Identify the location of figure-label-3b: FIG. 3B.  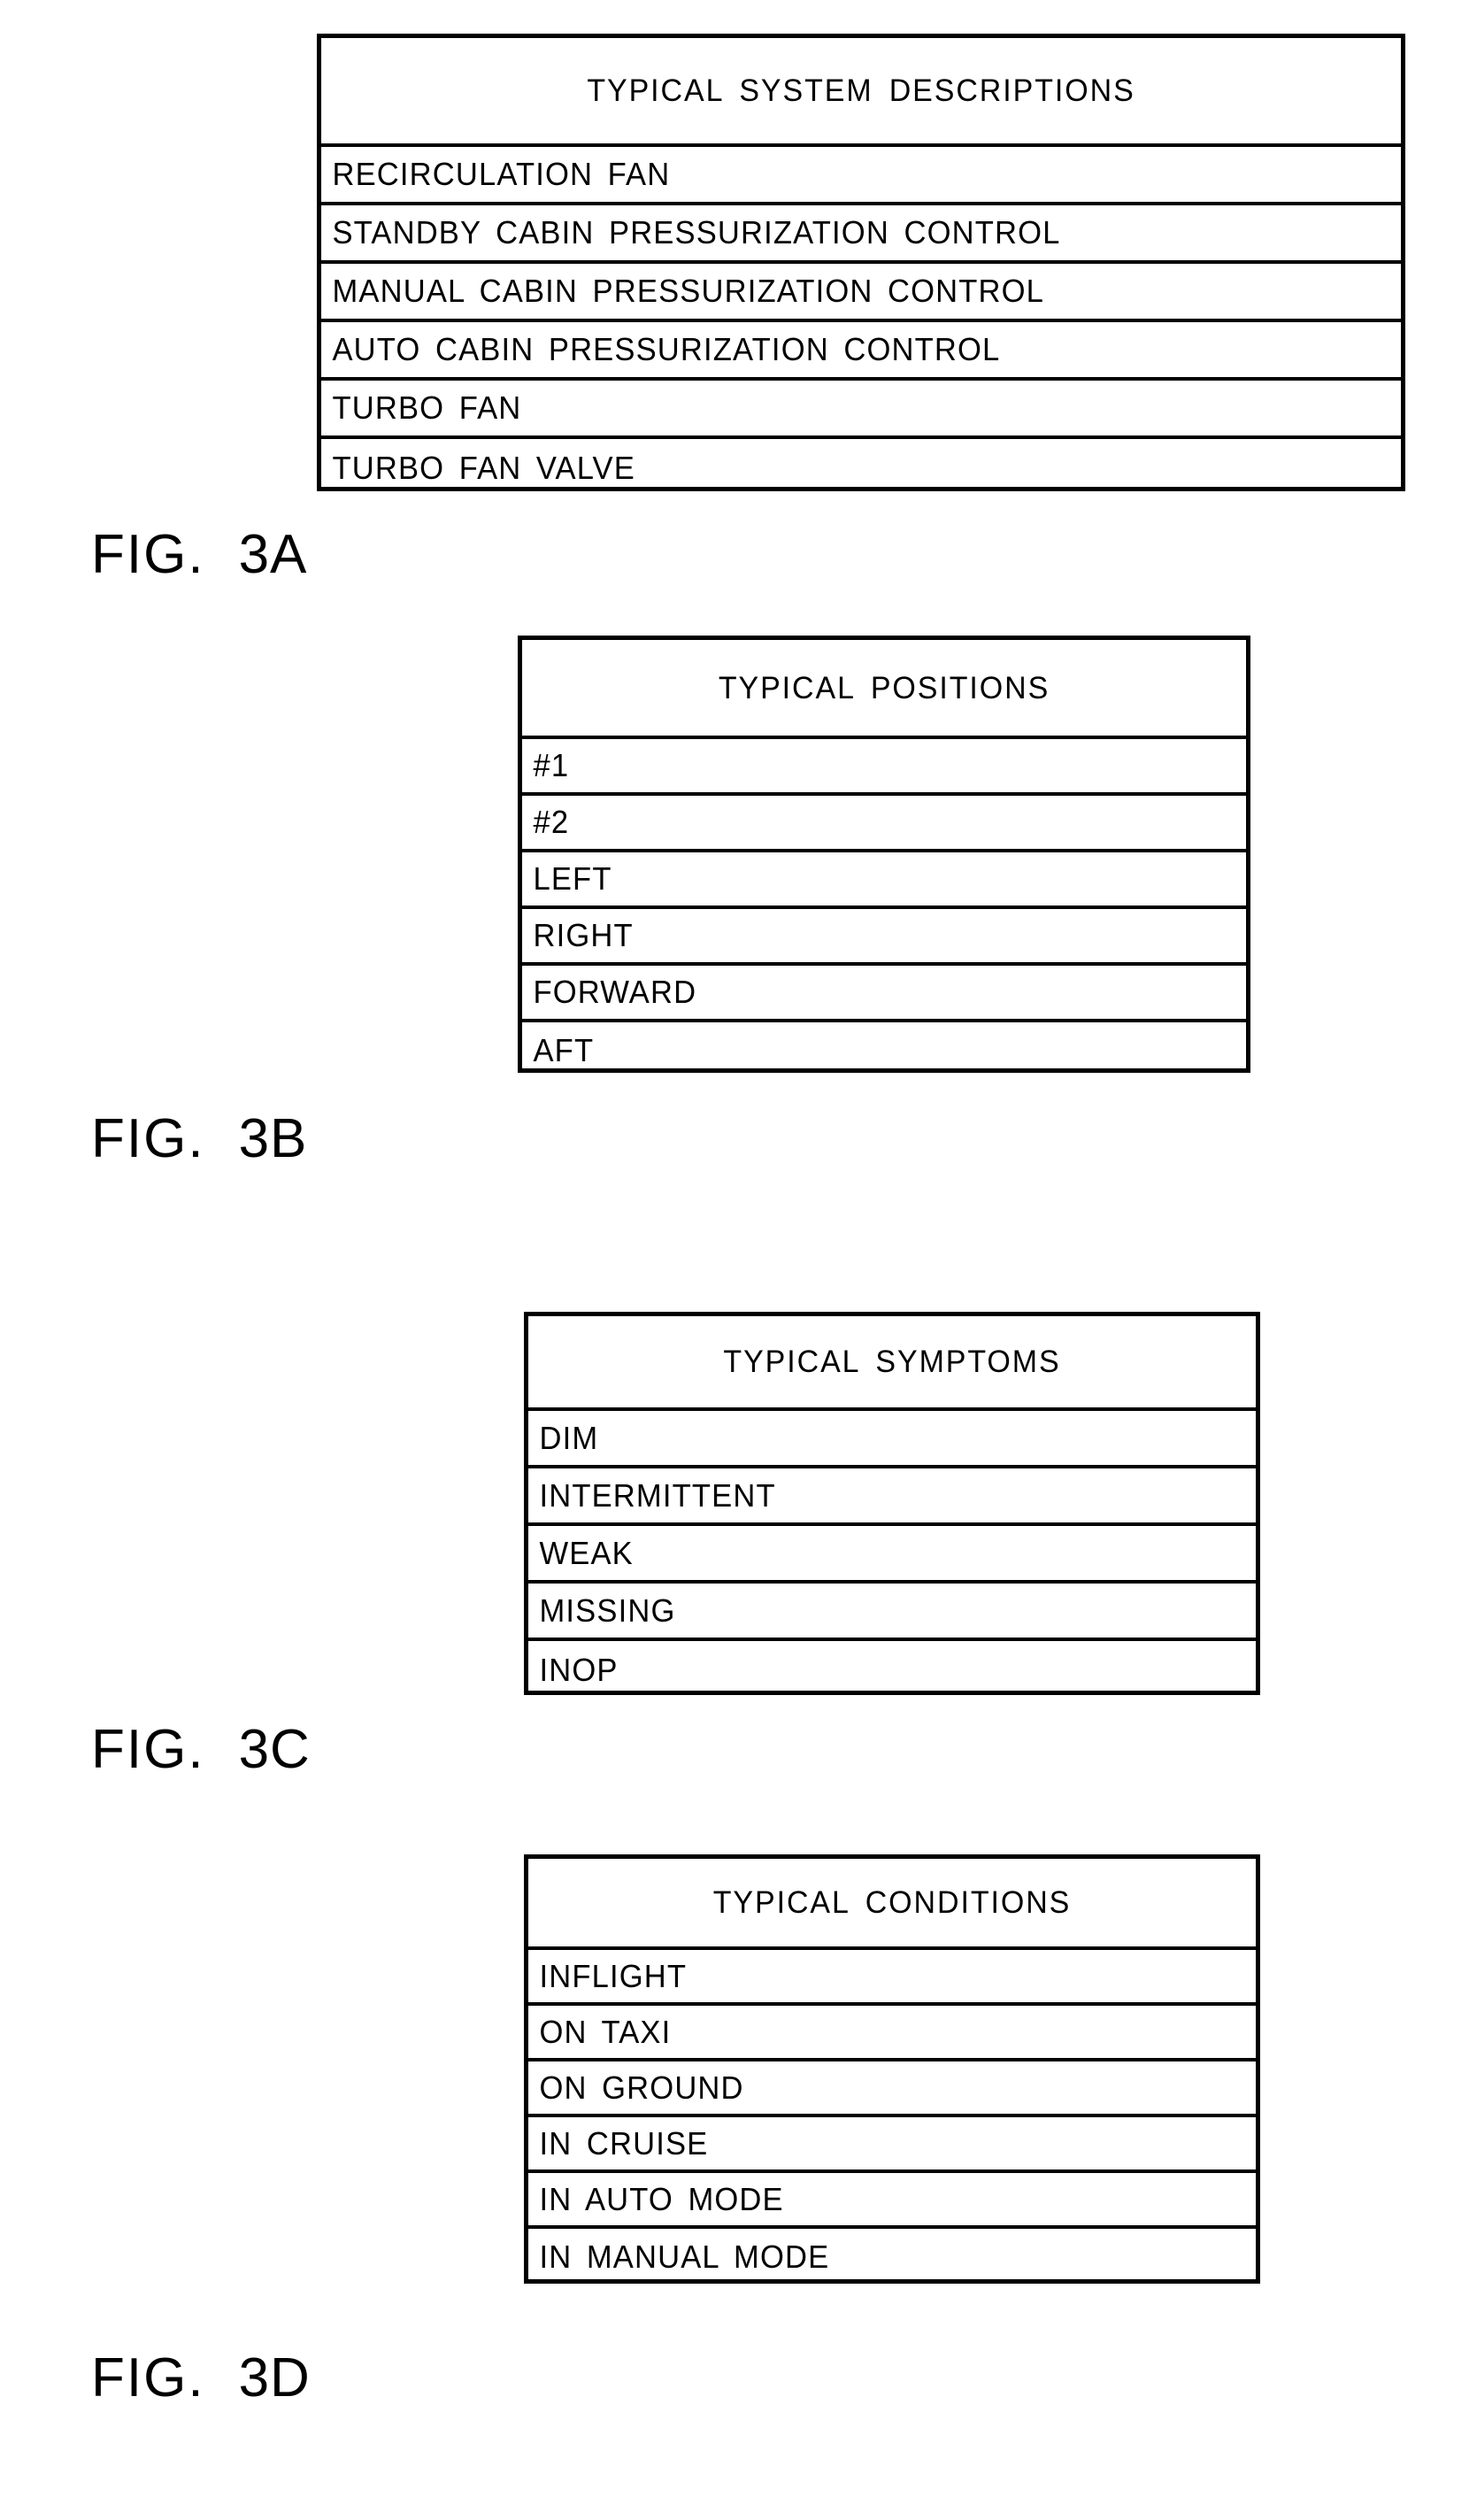
(199, 1139).